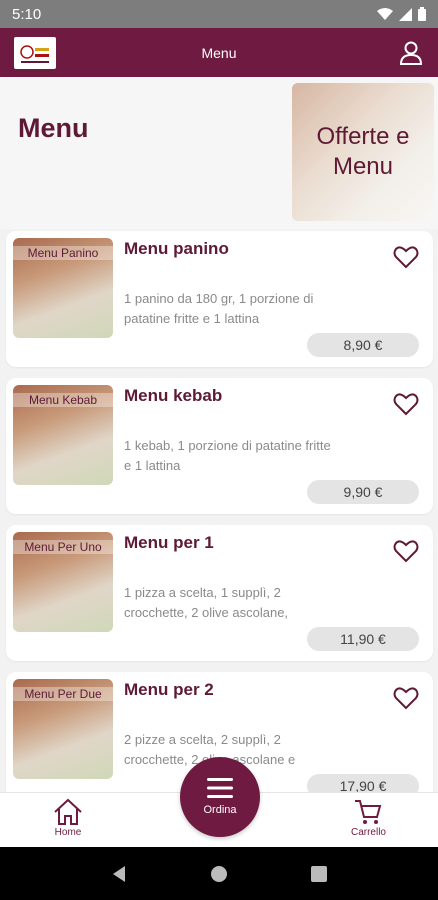  I want to click on status-icons, so click(401, 14).